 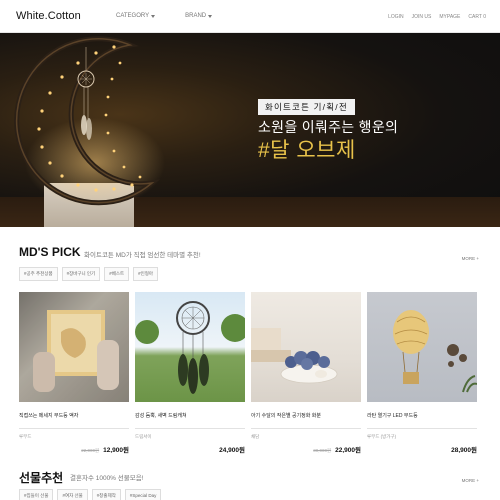 What do you see at coordinates (74, 449) in the screenshot?
I see `price-row: 22,000원 12,900원` at bounding box center [74, 449].